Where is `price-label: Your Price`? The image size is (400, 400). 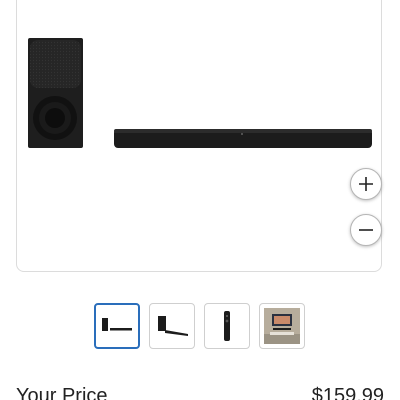
price-label: Your Price is located at coordinates (62, 392).